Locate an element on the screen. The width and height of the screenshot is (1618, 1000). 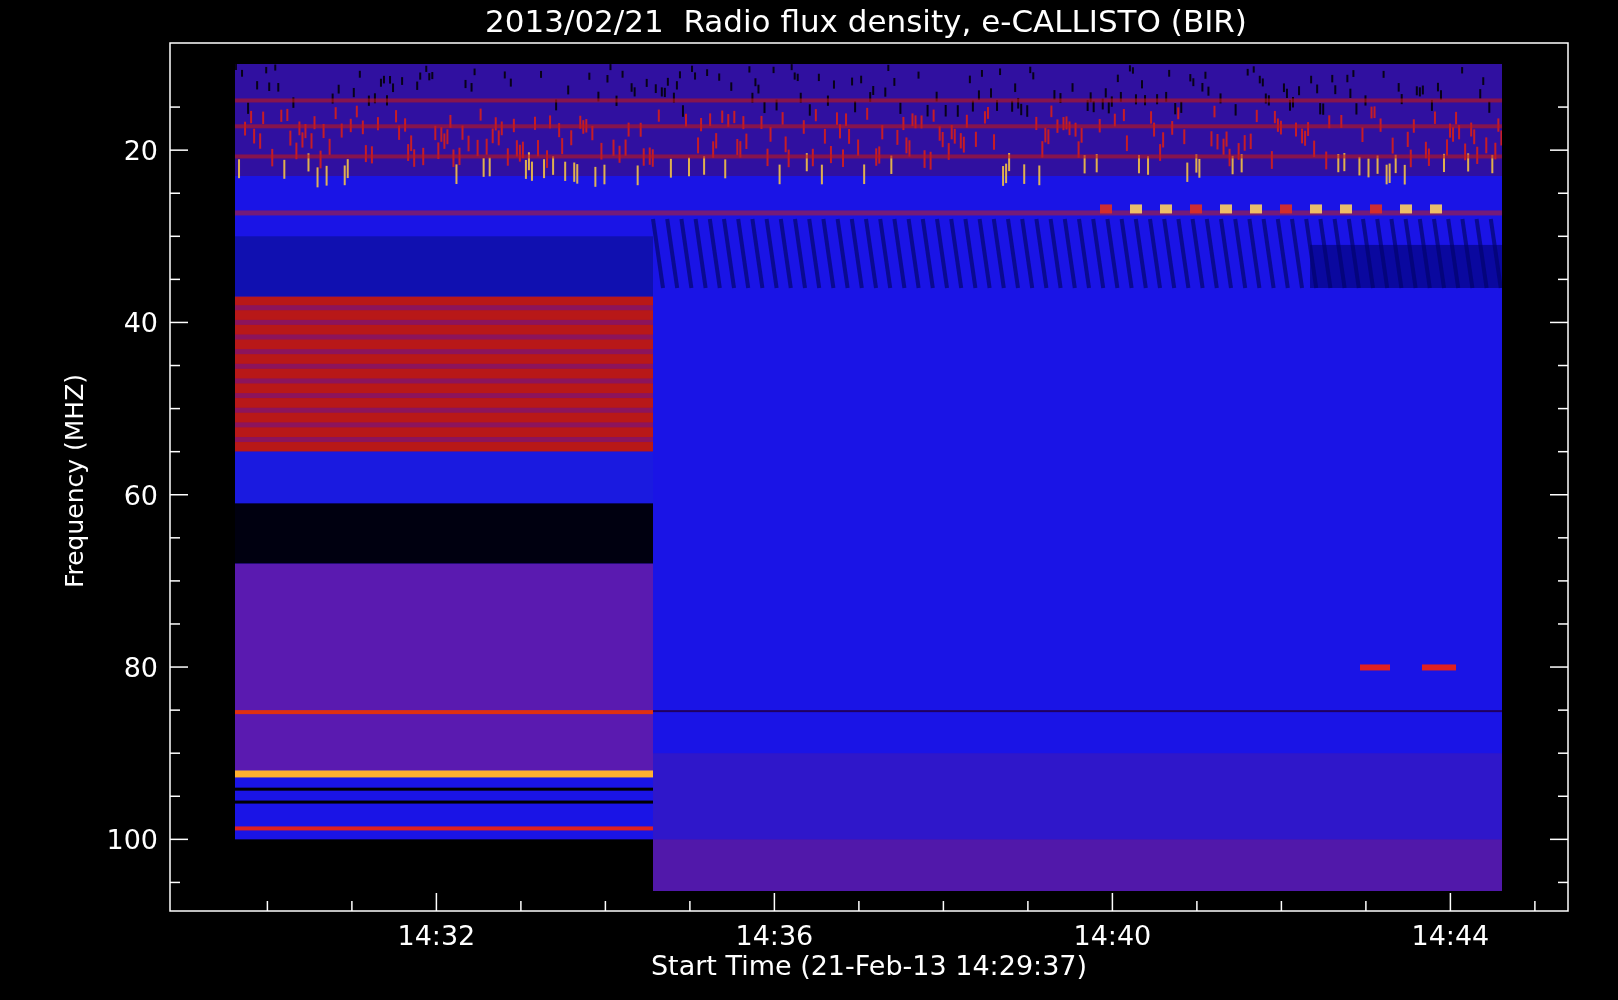
y-axis-label: Frequency (MHZ) is located at coordinates (74, 481).